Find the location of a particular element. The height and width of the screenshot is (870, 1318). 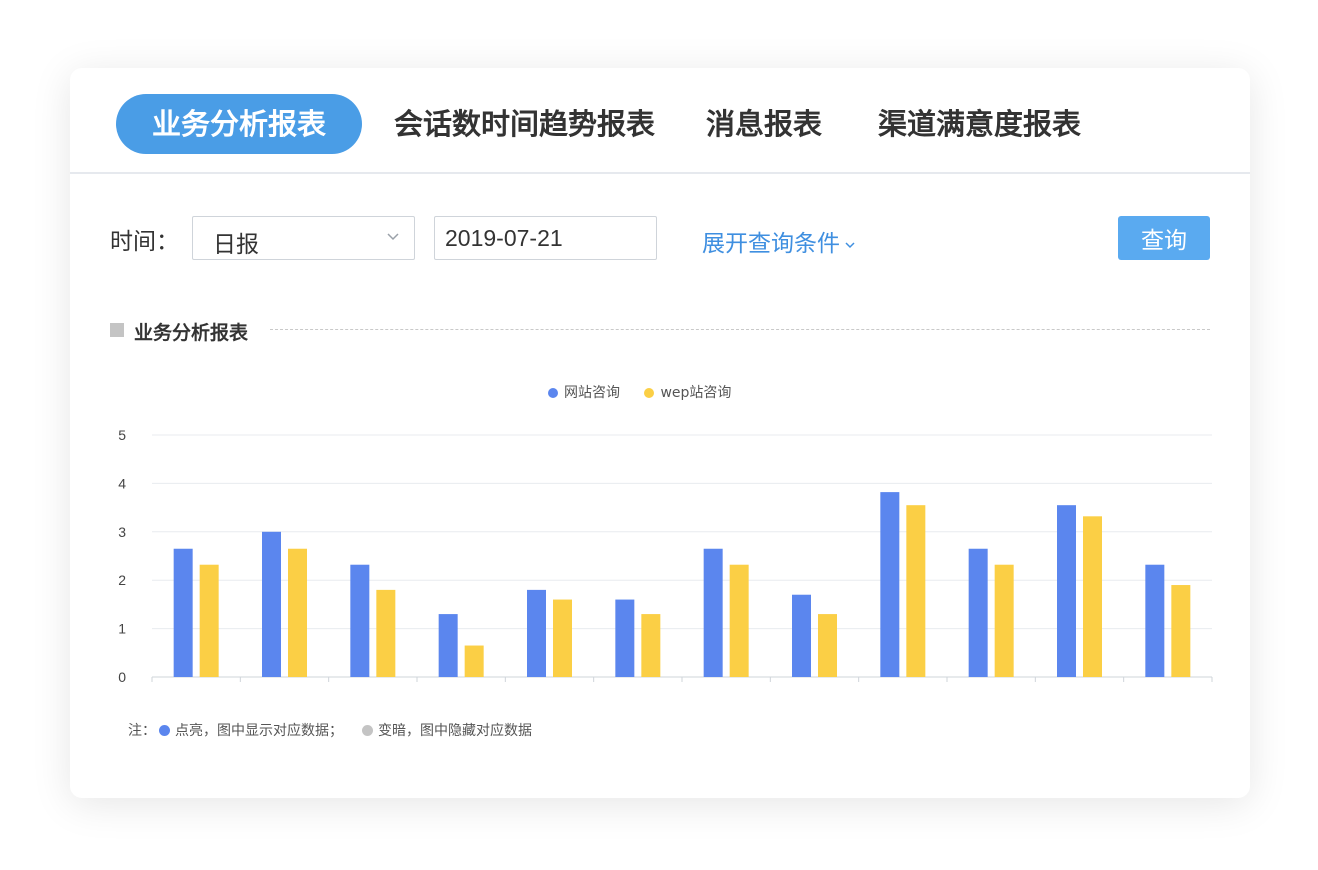

legend-label: 网站咨询 is located at coordinates (592, 393).